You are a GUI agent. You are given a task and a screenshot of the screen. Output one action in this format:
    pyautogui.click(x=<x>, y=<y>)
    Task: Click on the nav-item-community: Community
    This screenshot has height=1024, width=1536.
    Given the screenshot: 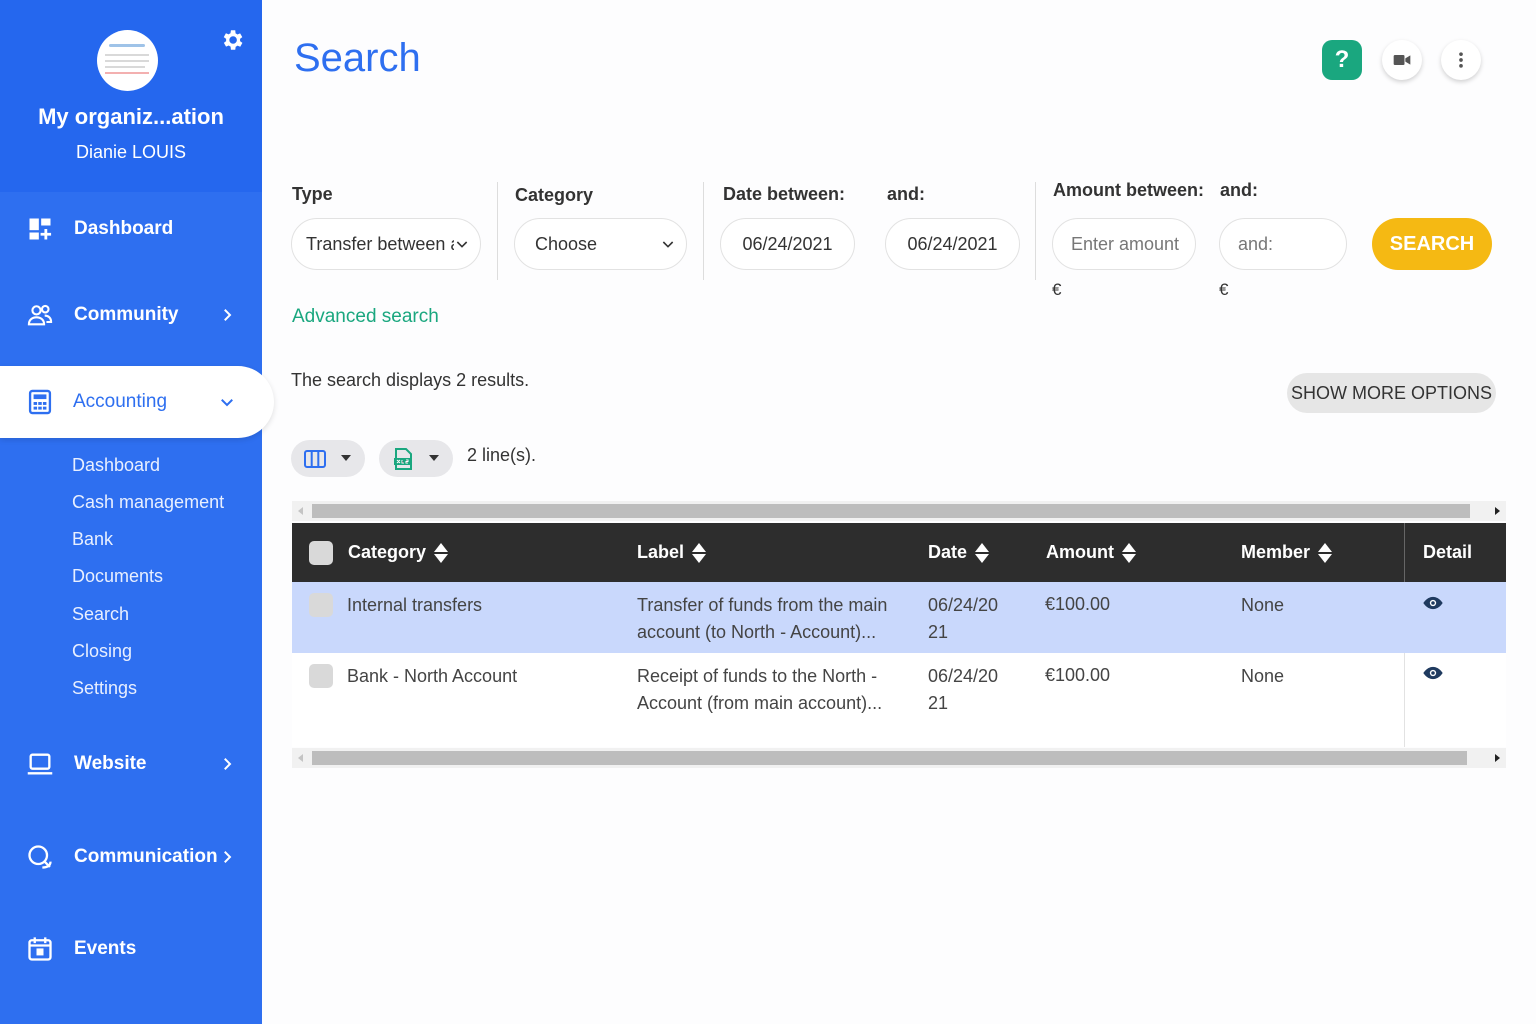 What is the action you would take?
    pyautogui.click(x=131, y=315)
    